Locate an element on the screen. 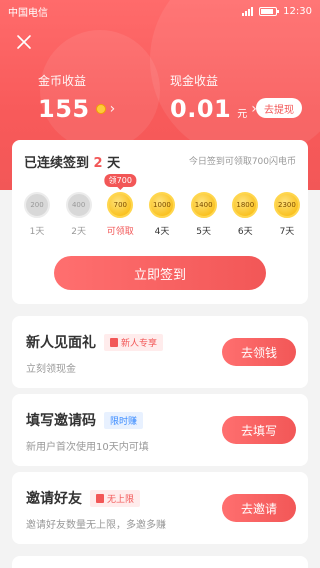  cash-earnings-label: 现金收益 is located at coordinates (194, 81).